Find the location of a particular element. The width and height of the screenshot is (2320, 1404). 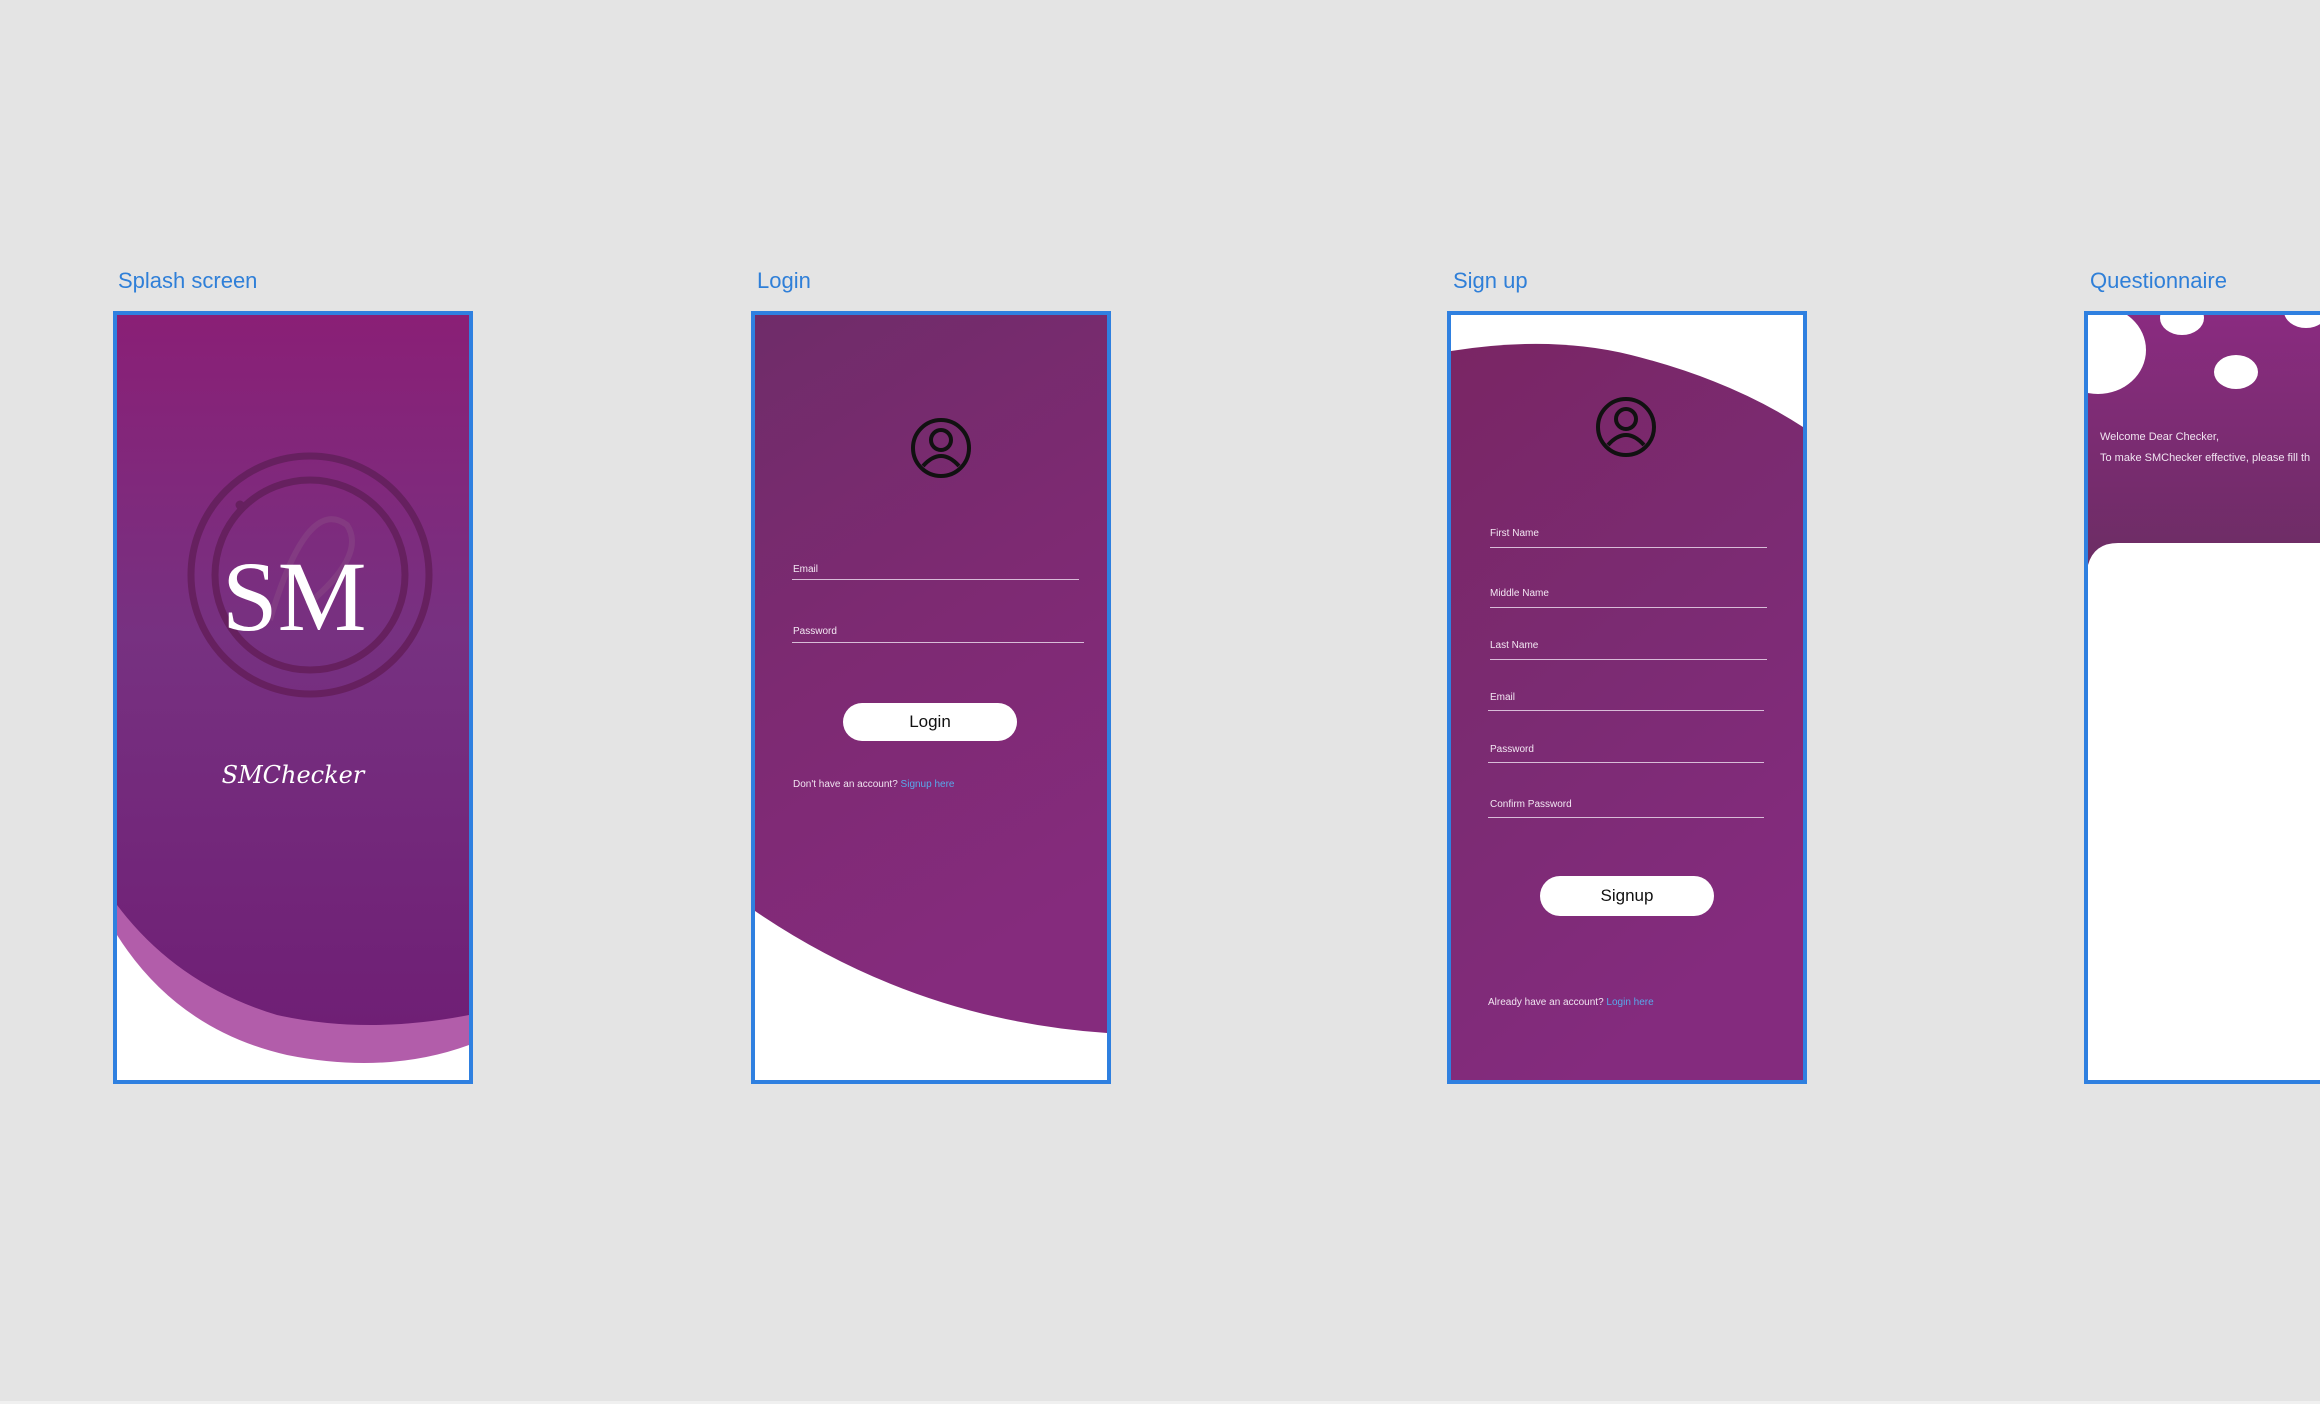

login-button: Login is located at coordinates (930, 722).